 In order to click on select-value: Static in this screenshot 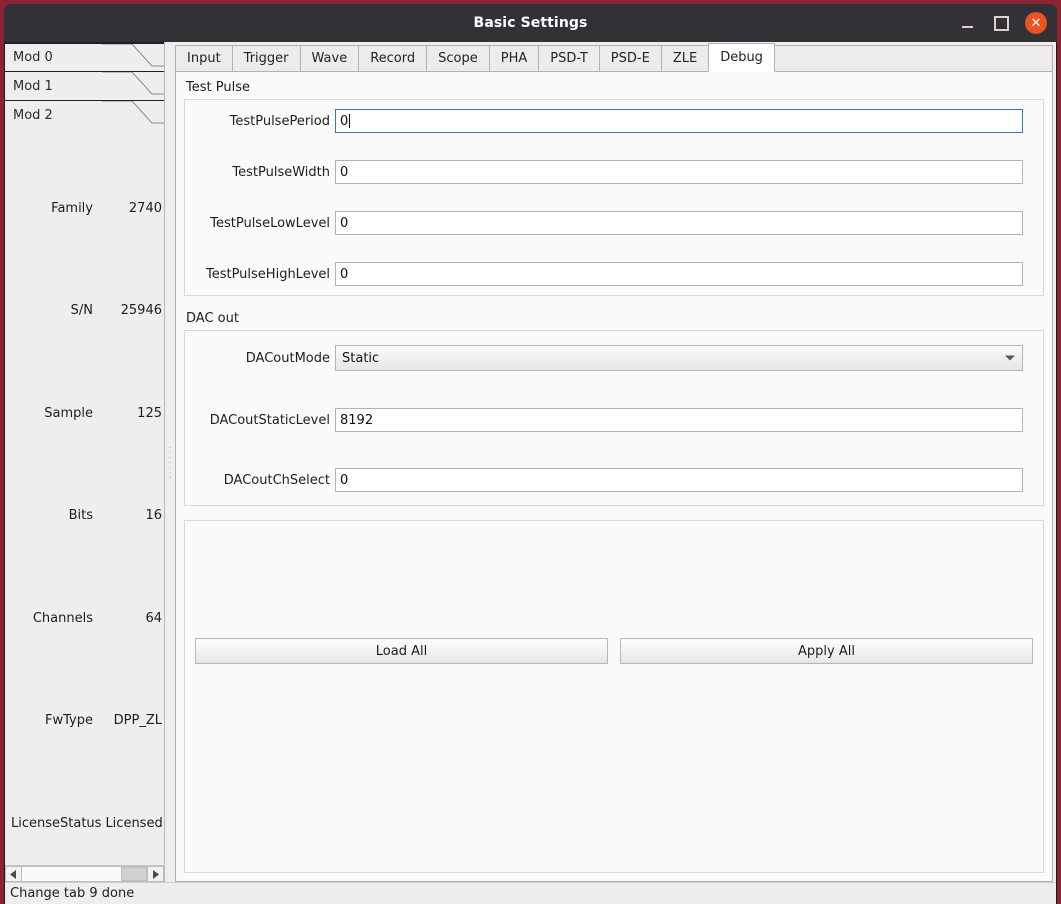, I will do `click(361, 358)`.